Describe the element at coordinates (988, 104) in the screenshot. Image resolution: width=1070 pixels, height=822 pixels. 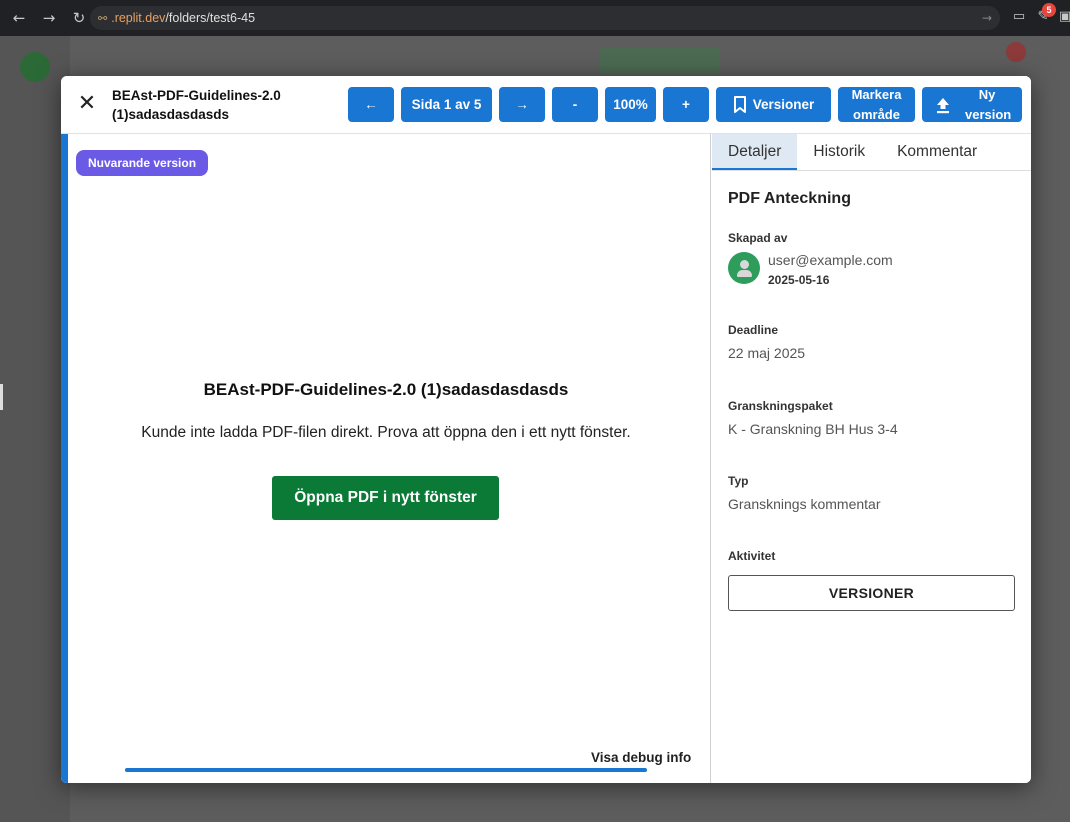
I see `new-version-label: Ny version` at that location.